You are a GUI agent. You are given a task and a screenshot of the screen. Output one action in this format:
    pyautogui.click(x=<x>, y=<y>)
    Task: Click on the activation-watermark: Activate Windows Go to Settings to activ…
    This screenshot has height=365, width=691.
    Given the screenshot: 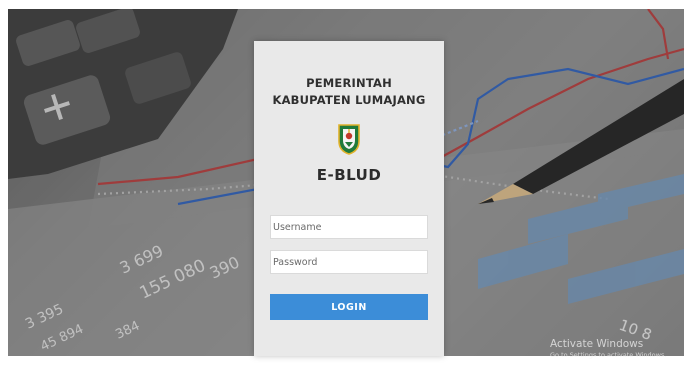 What is the action you would take?
    pyautogui.click(x=608, y=349)
    